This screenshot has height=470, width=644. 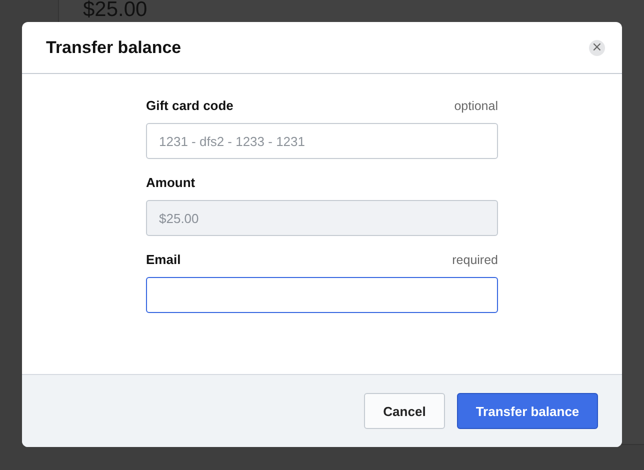 What do you see at coordinates (190, 105) in the screenshot?
I see `field-label: Gift card code` at bounding box center [190, 105].